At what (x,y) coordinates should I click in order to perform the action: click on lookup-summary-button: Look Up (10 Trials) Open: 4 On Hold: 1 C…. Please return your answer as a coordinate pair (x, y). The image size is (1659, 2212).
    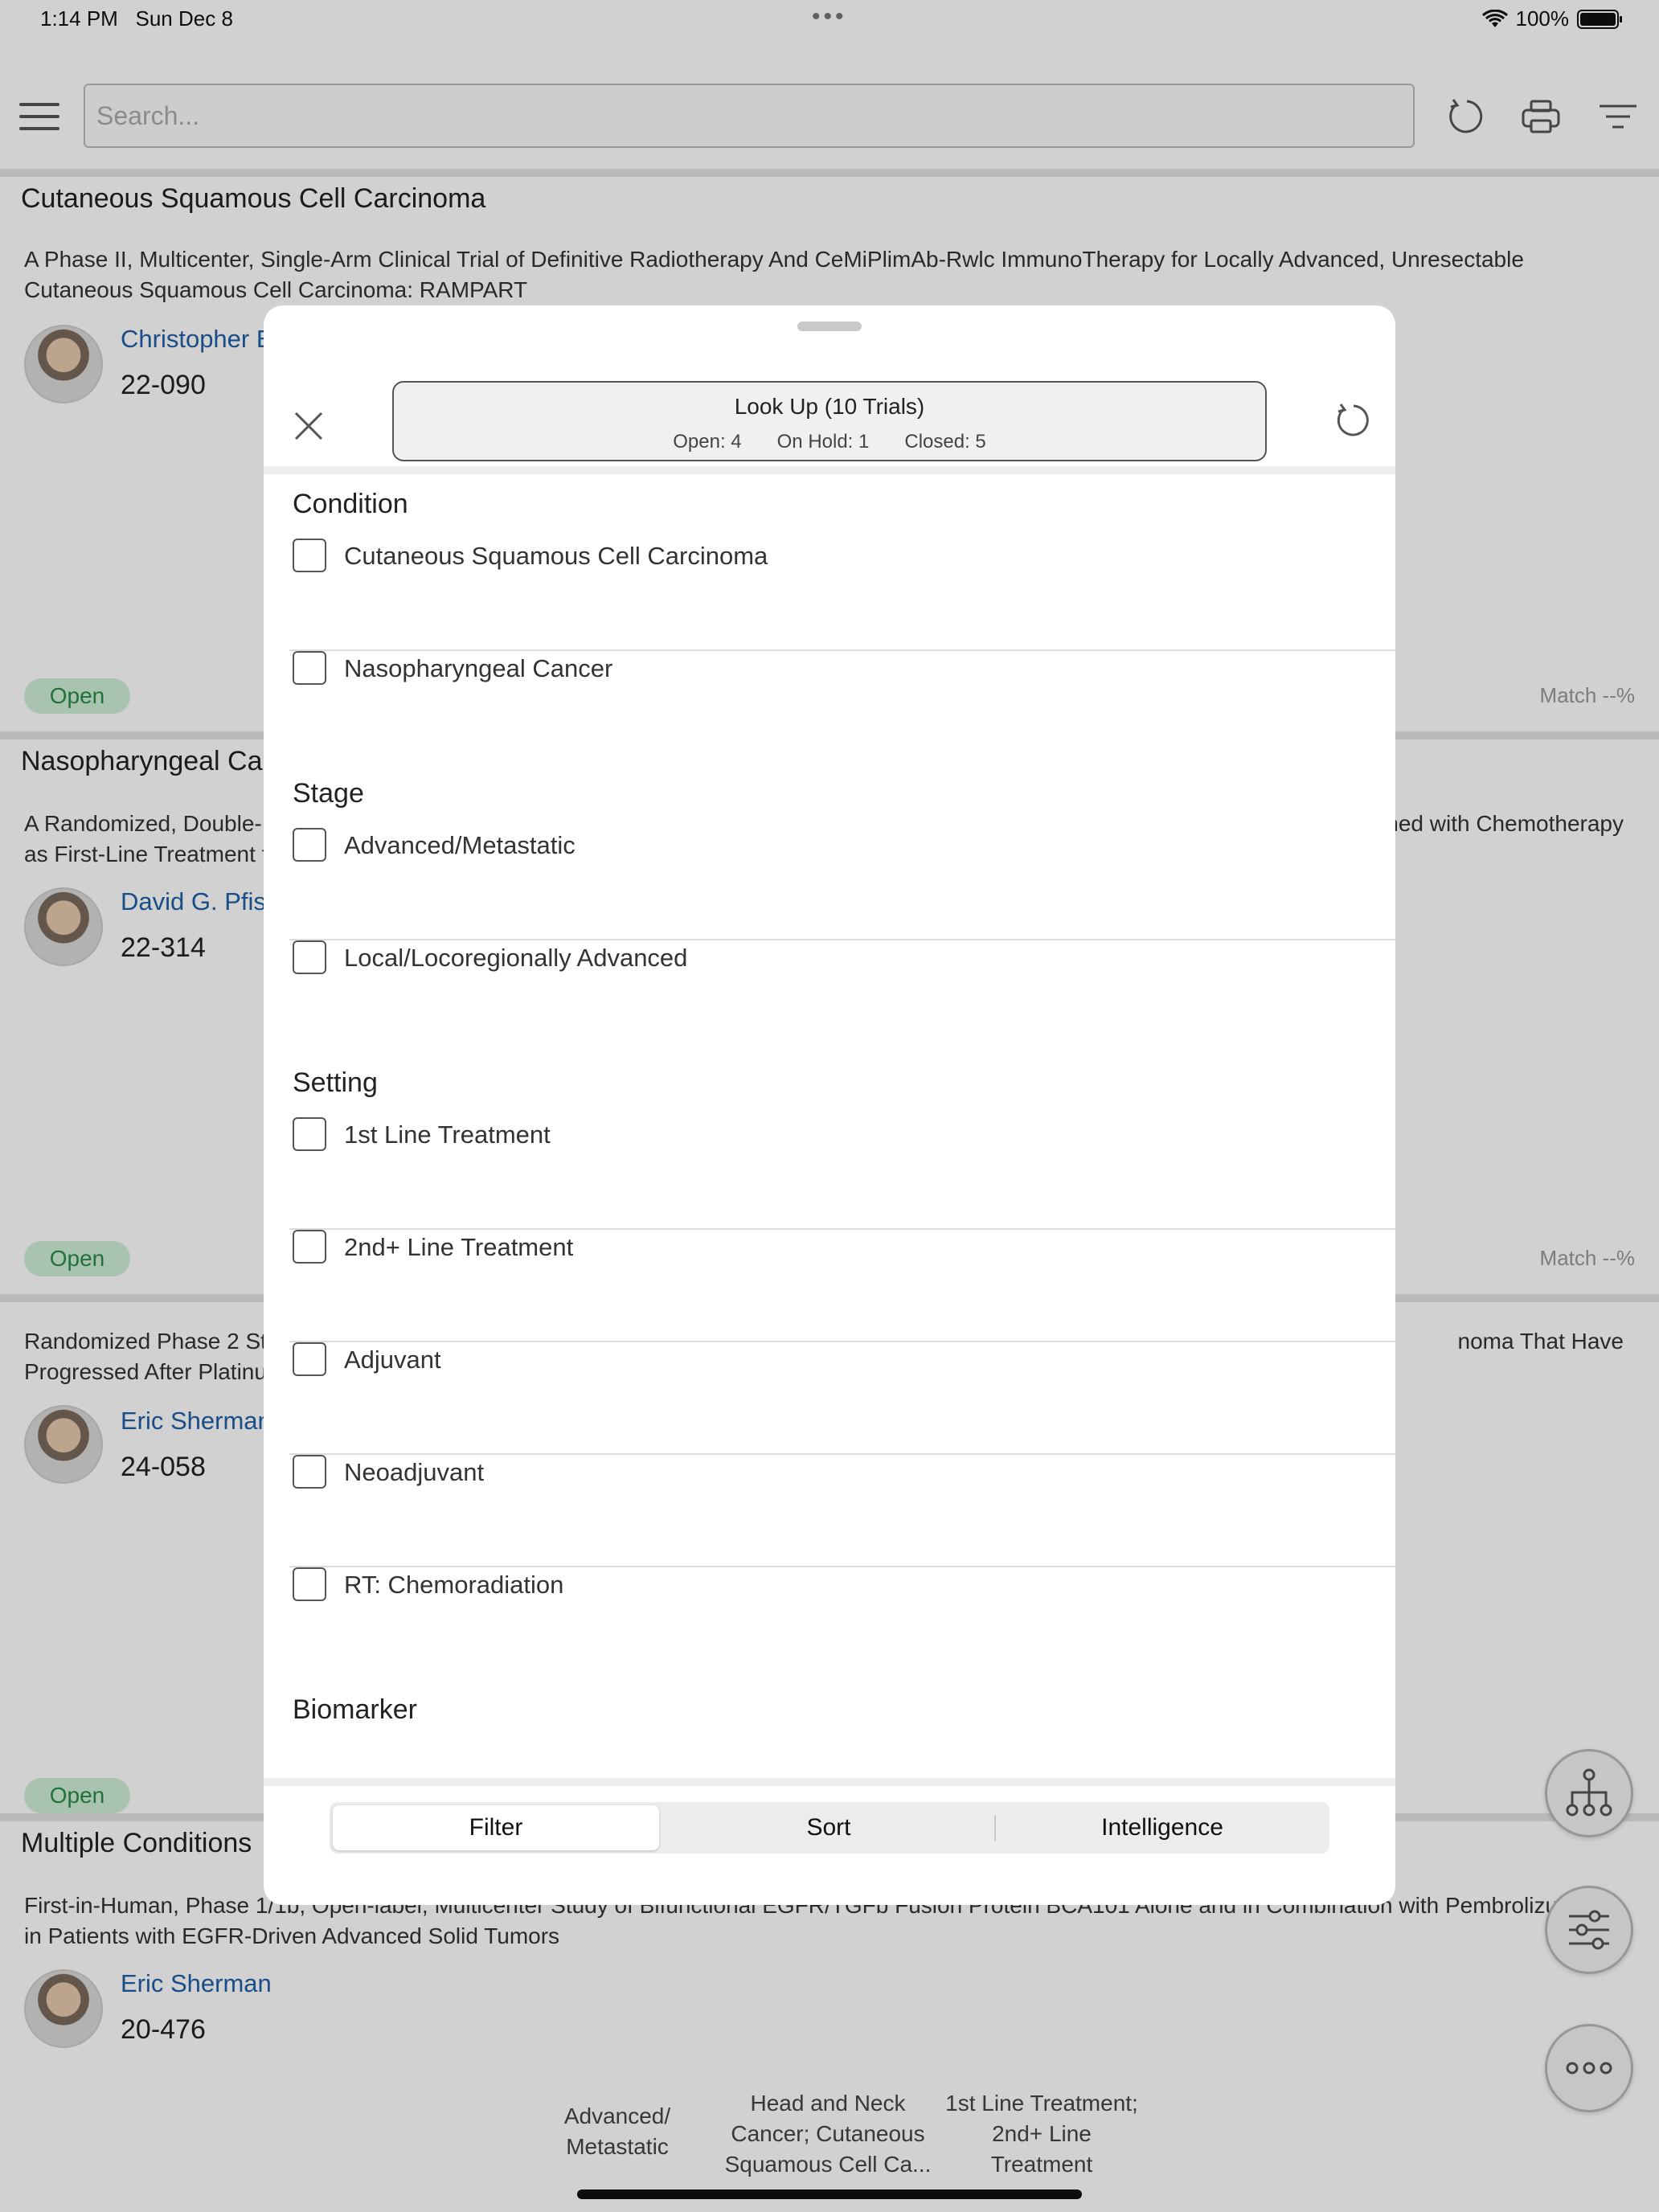
    Looking at the image, I should click on (829, 421).